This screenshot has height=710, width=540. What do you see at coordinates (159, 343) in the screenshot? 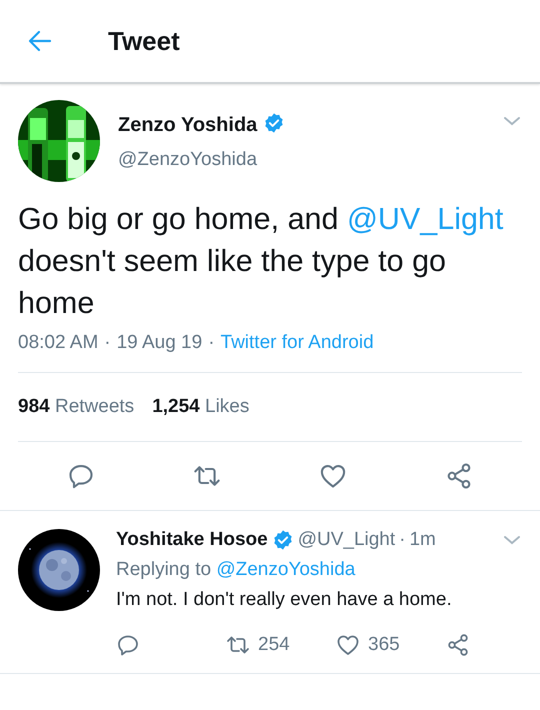
I see `tweet-date: 19 Aug 19` at bounding box center [159, 343].